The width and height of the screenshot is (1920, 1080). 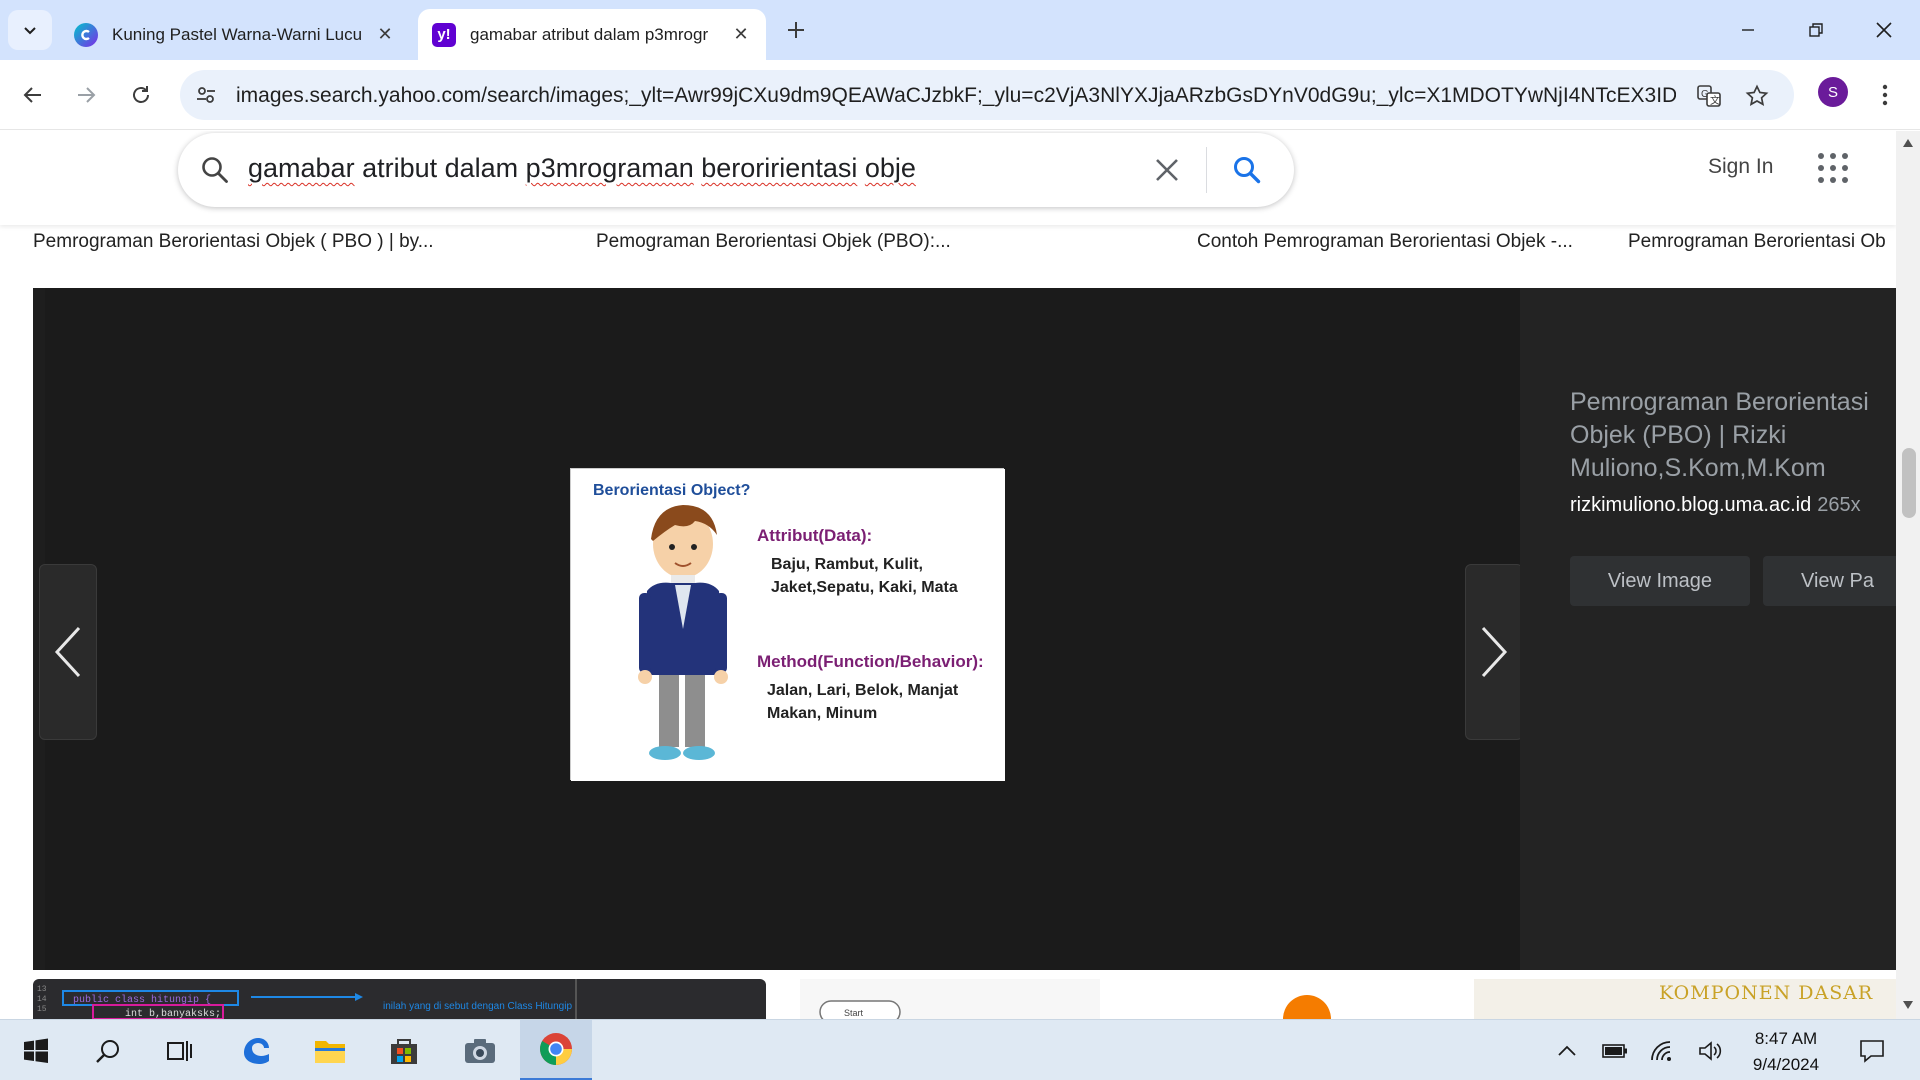 I want to click on new-tab-button, so click(x=796, y=30).